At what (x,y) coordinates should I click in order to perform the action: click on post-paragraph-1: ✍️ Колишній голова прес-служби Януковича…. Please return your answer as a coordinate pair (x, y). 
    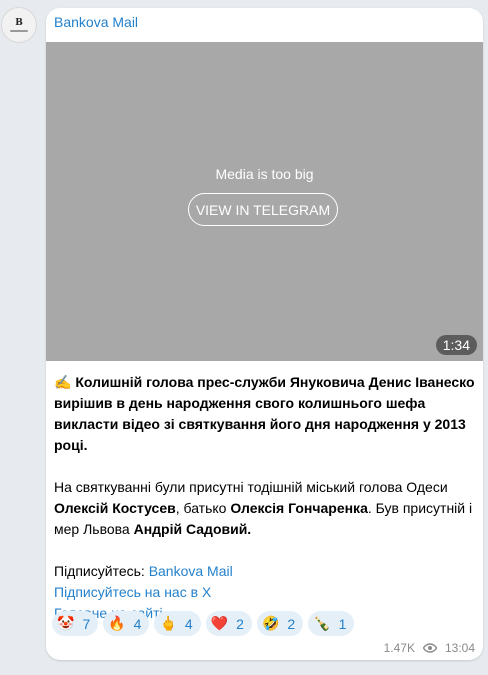
    Looking at the image, I should click on (266, 414).